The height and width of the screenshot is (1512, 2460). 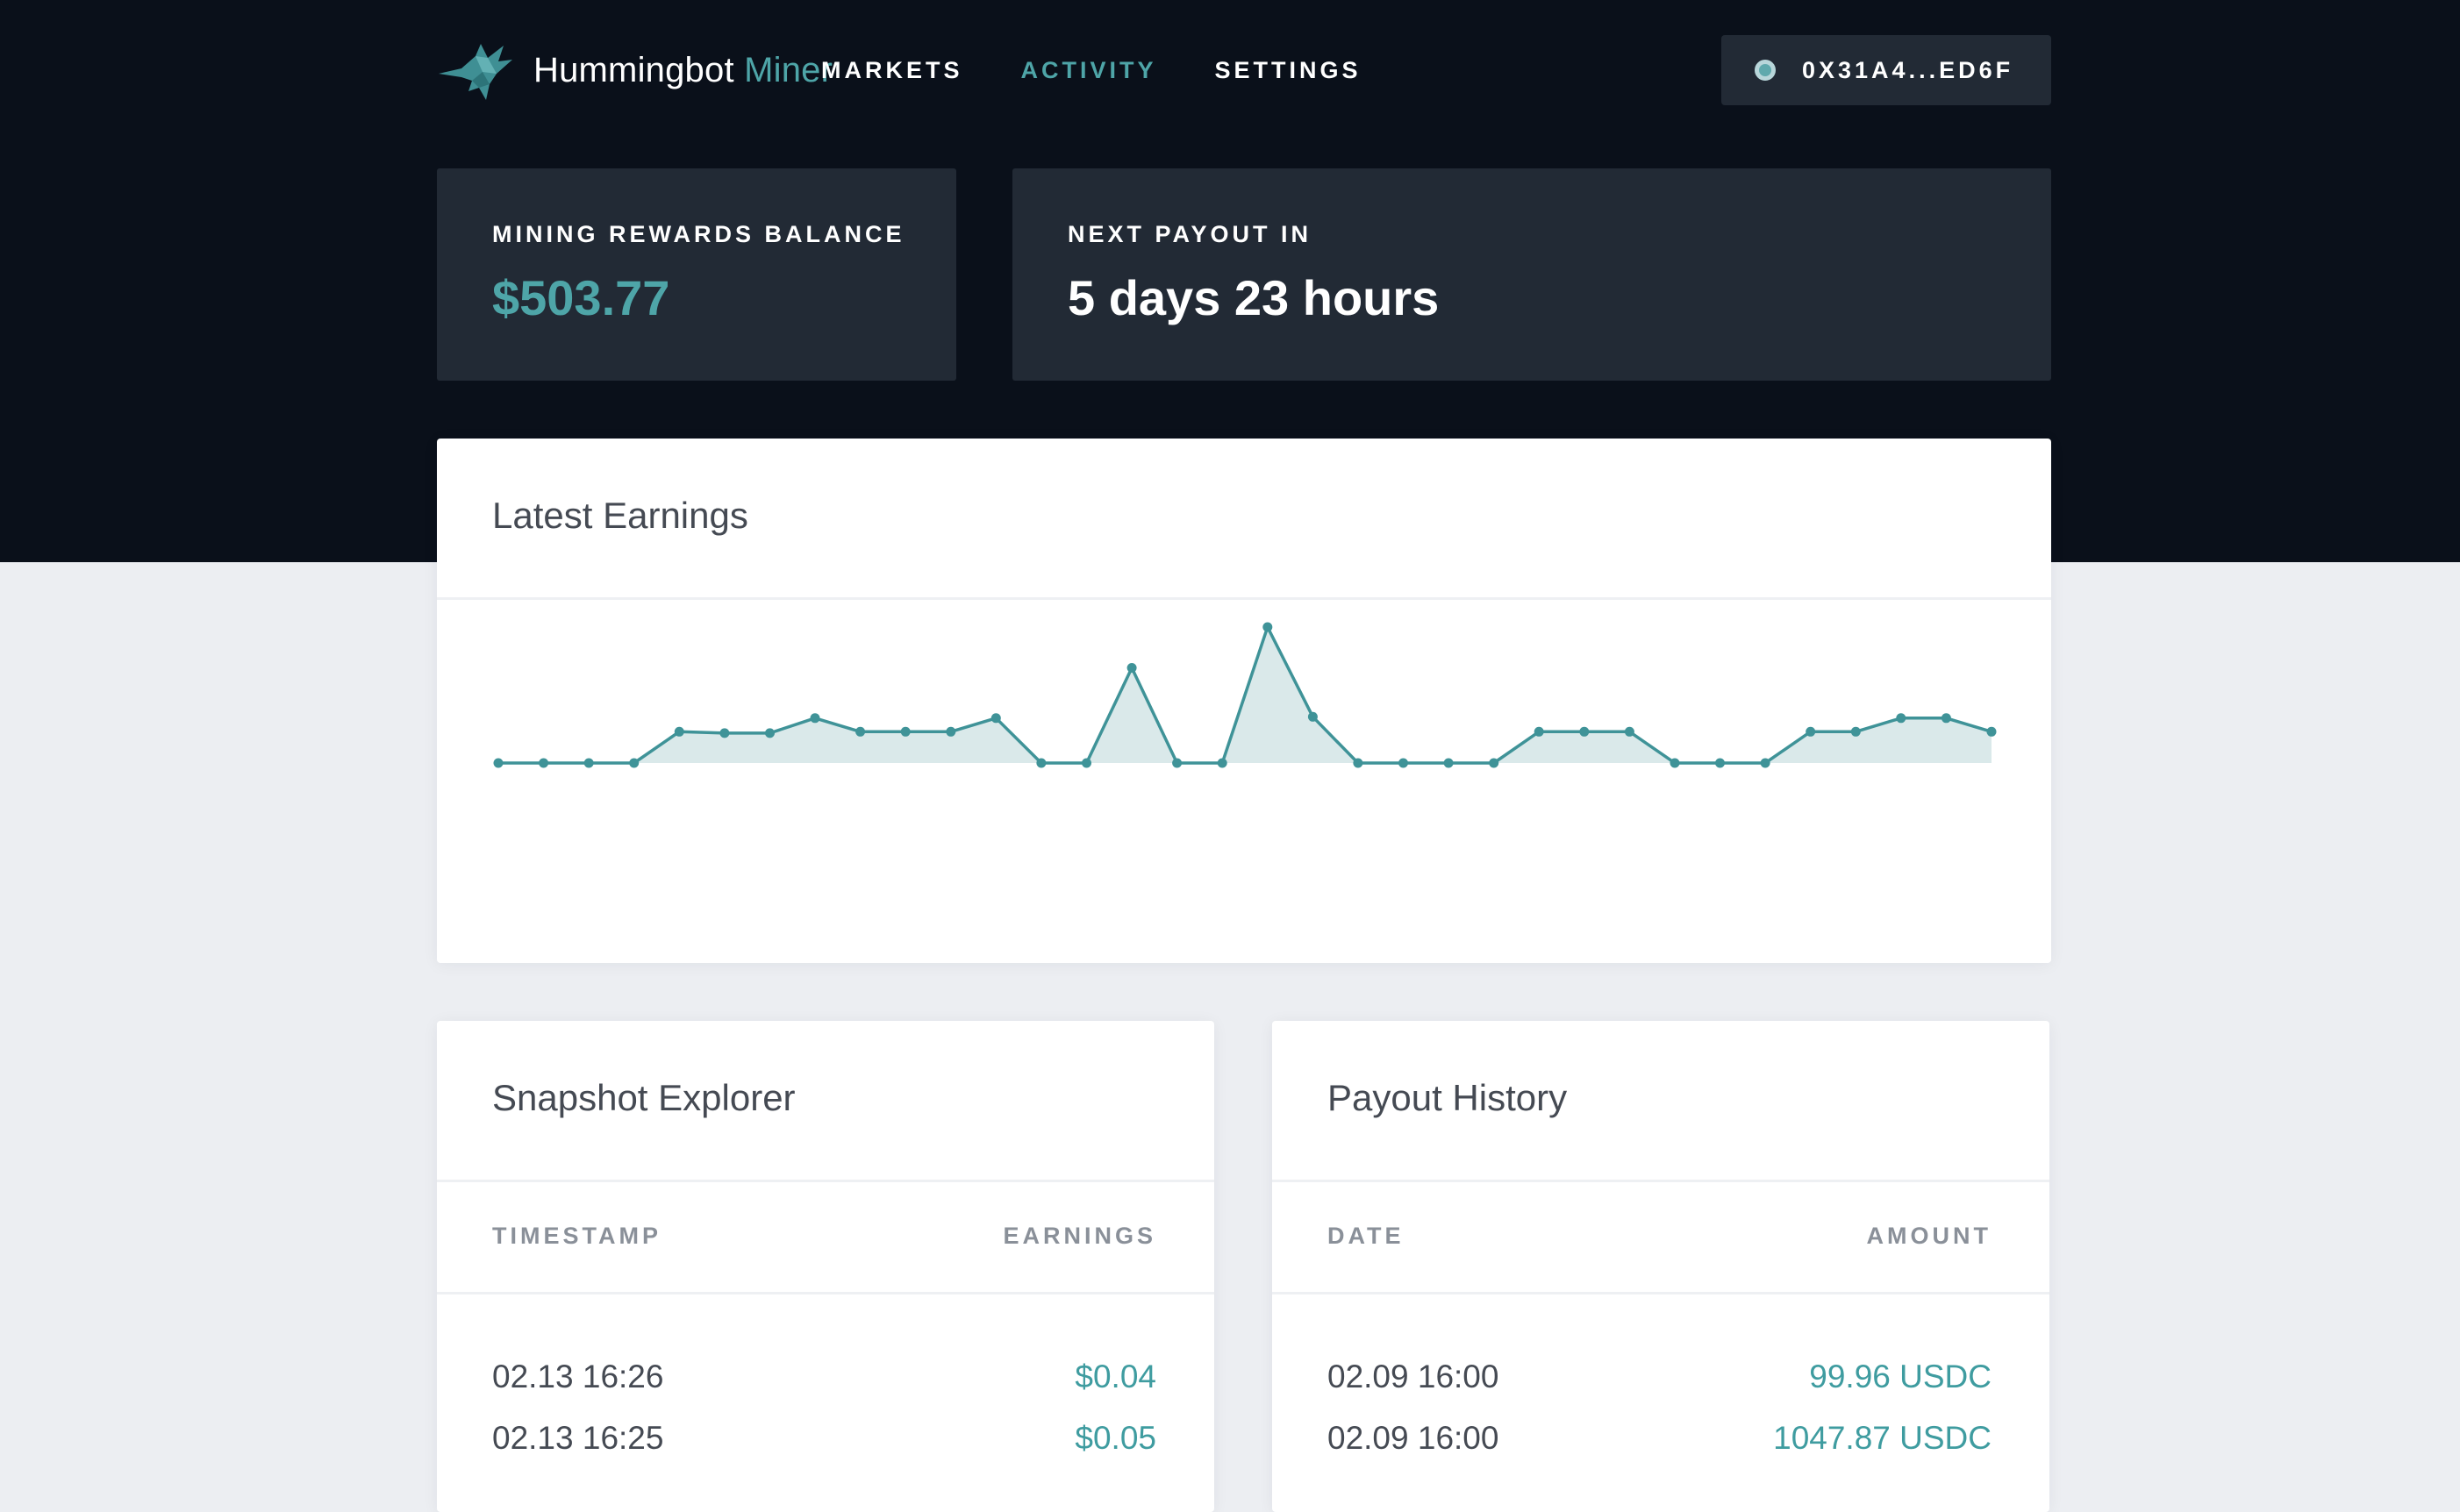 What do you see at coordinates (578, 1438) in the screenshot?
I see `row-timestamp: 02.13 16:25` at bounding box center [578, 1438].